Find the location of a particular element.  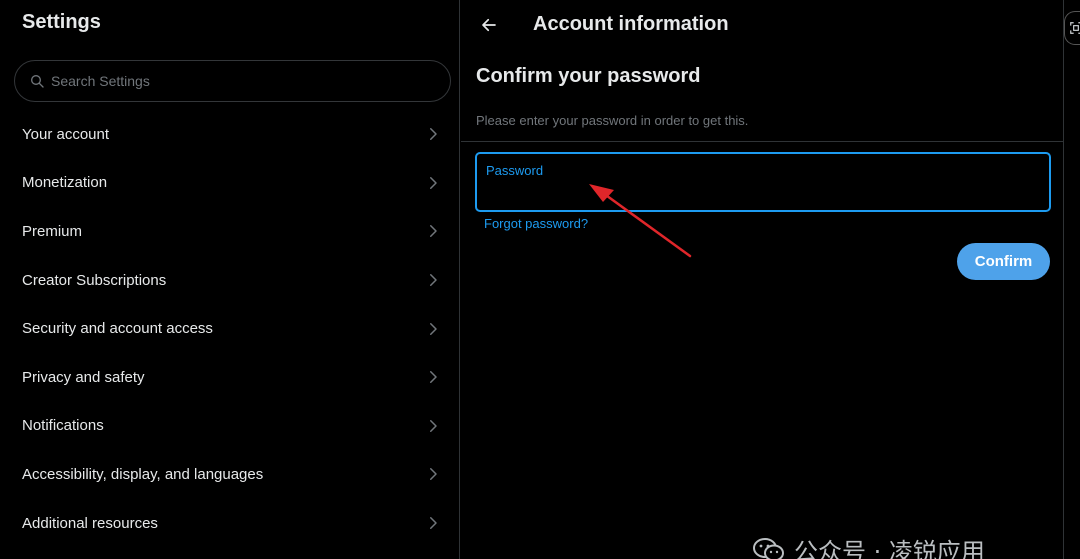

divider is located at coordinates (762, 141).